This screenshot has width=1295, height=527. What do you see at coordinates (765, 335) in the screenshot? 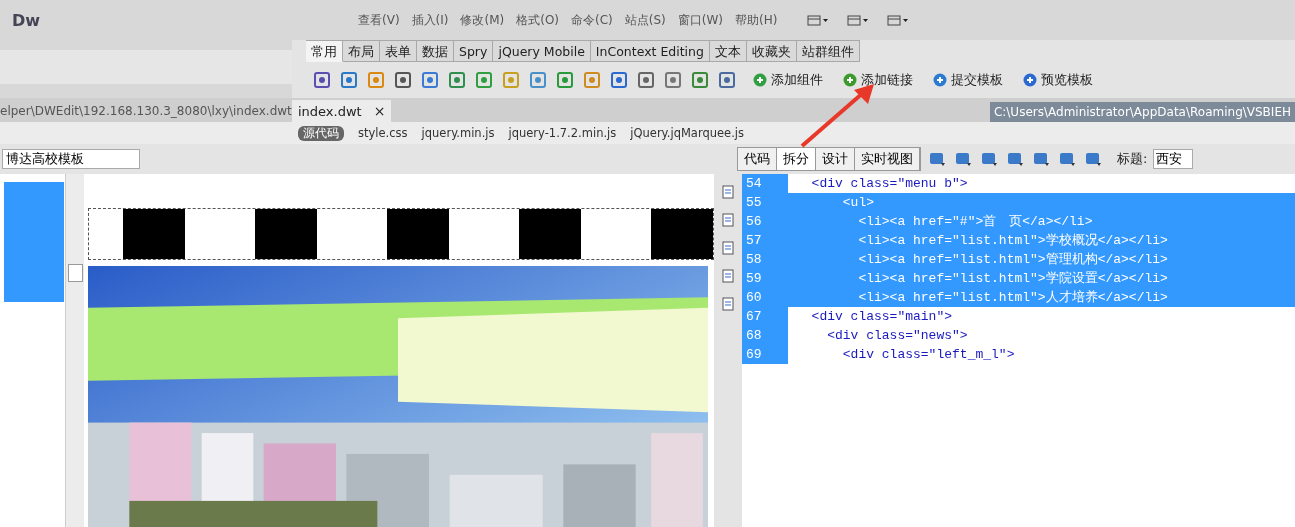
I see `line-number: 68` at bounding box center [765, 335].